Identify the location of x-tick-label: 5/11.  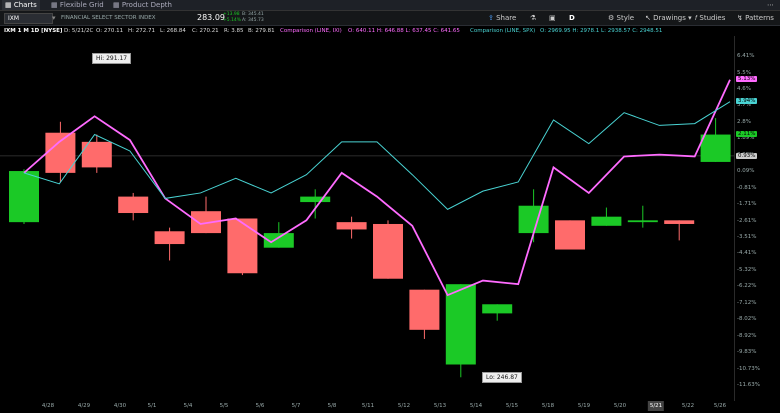
(368, 406).